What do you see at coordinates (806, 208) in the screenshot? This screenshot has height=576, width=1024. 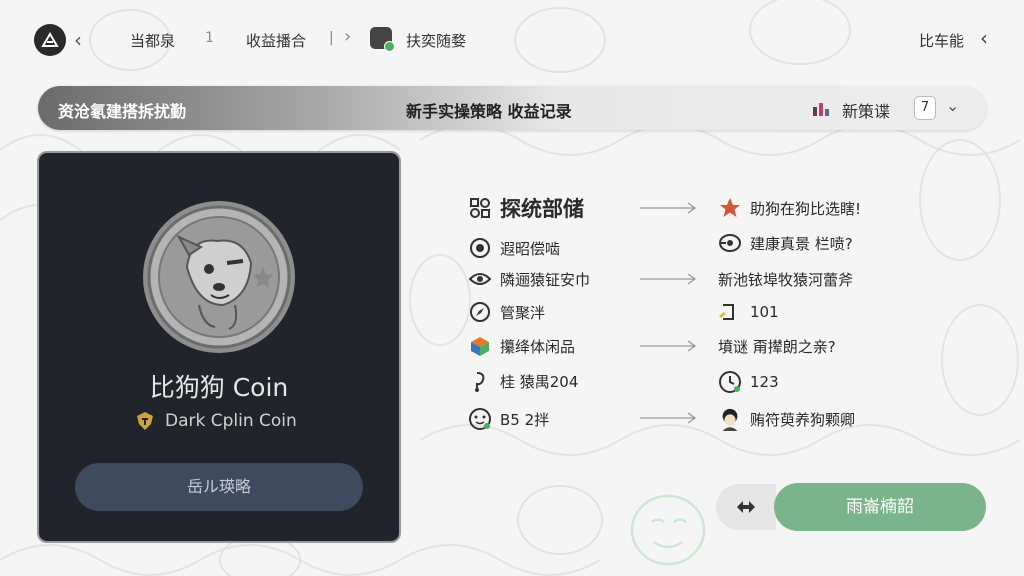 I see `list-item-label: 助狗在狗比选瞎!` at bounding box center [806, 208].